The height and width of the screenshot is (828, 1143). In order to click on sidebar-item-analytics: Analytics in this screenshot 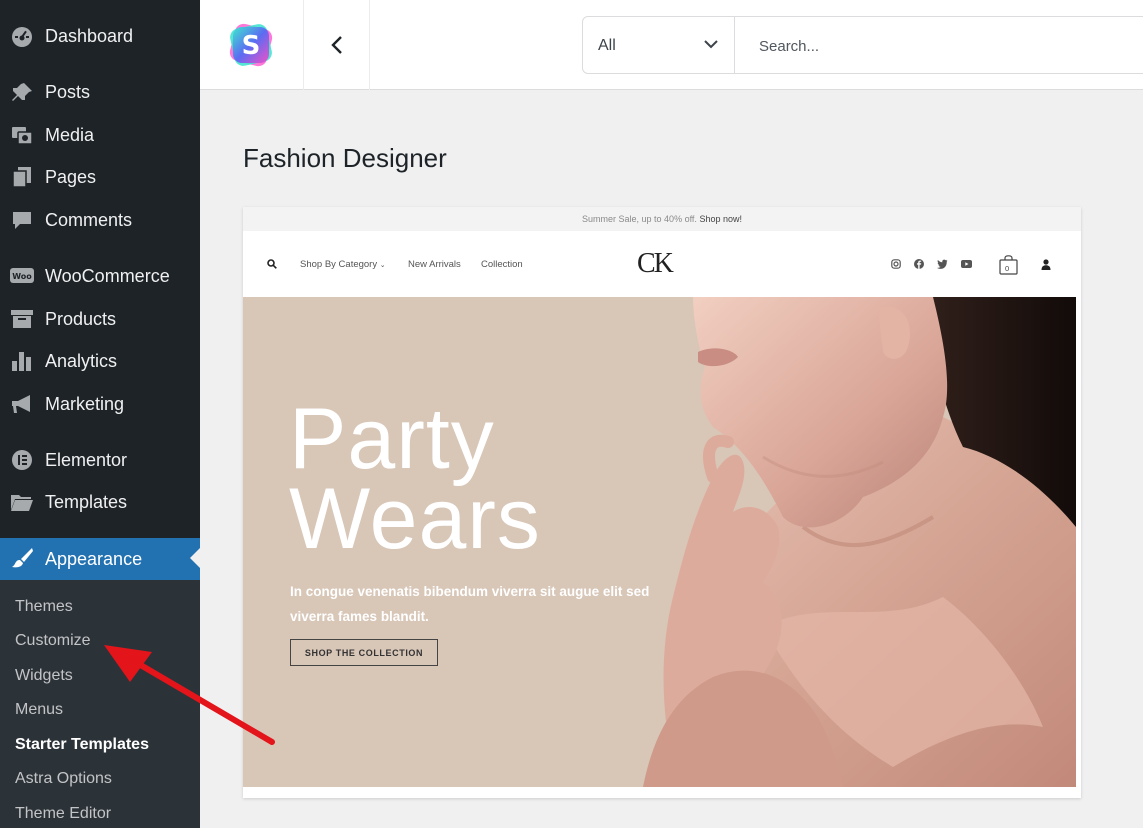, I will do `click(100, 361)`.